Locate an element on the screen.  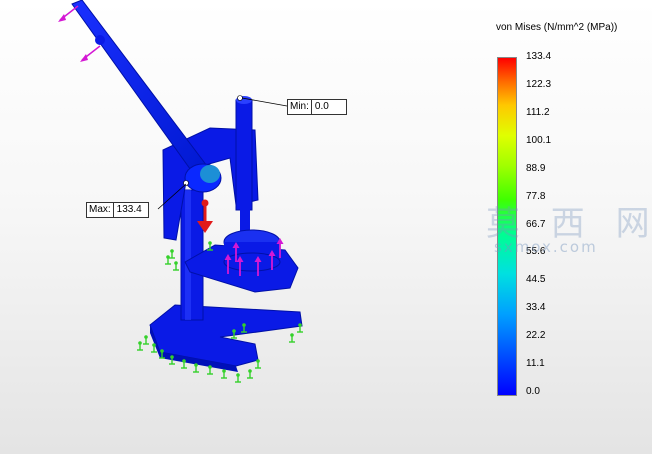
legend-tick-label: 0.0 is located at coordinates (533, 391).